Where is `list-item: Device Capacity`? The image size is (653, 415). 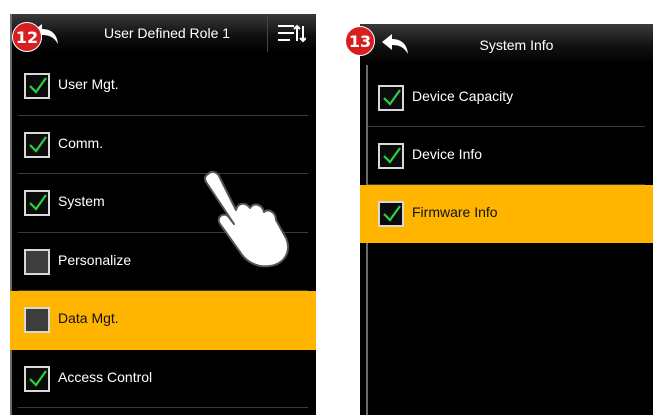 list-item: Device Capacity is located at coordinates (506, 98).